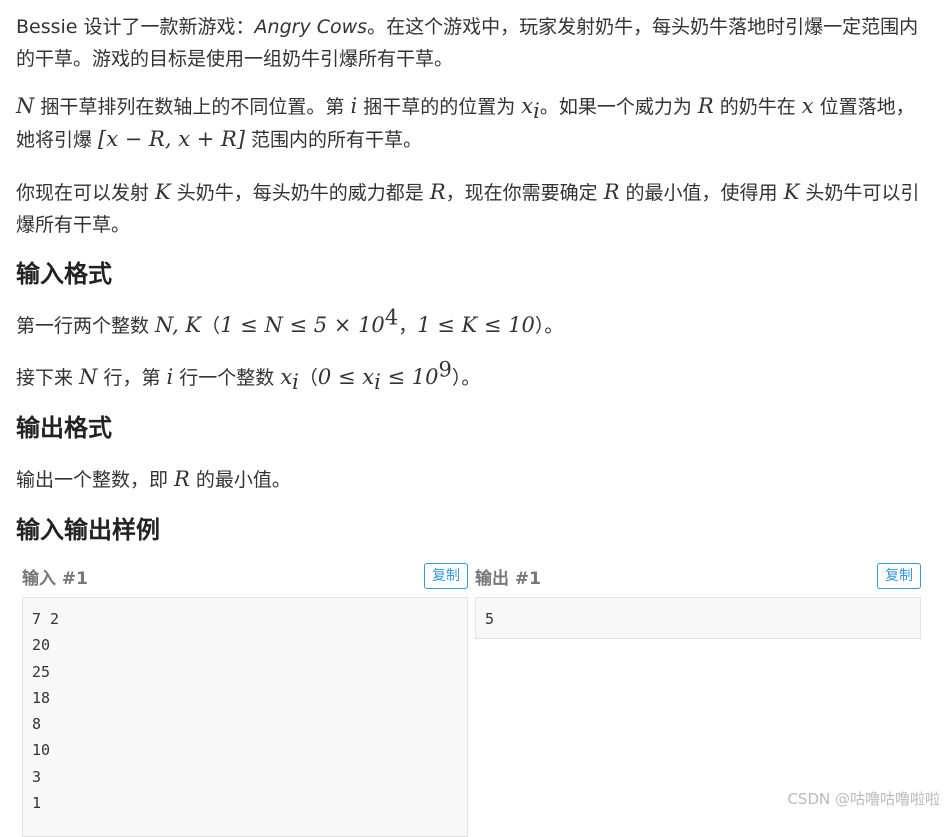 Image resolution: width=944 pixels, height=837 pixels. I want to click on copy-output-button: 复制, so click(899, 576).